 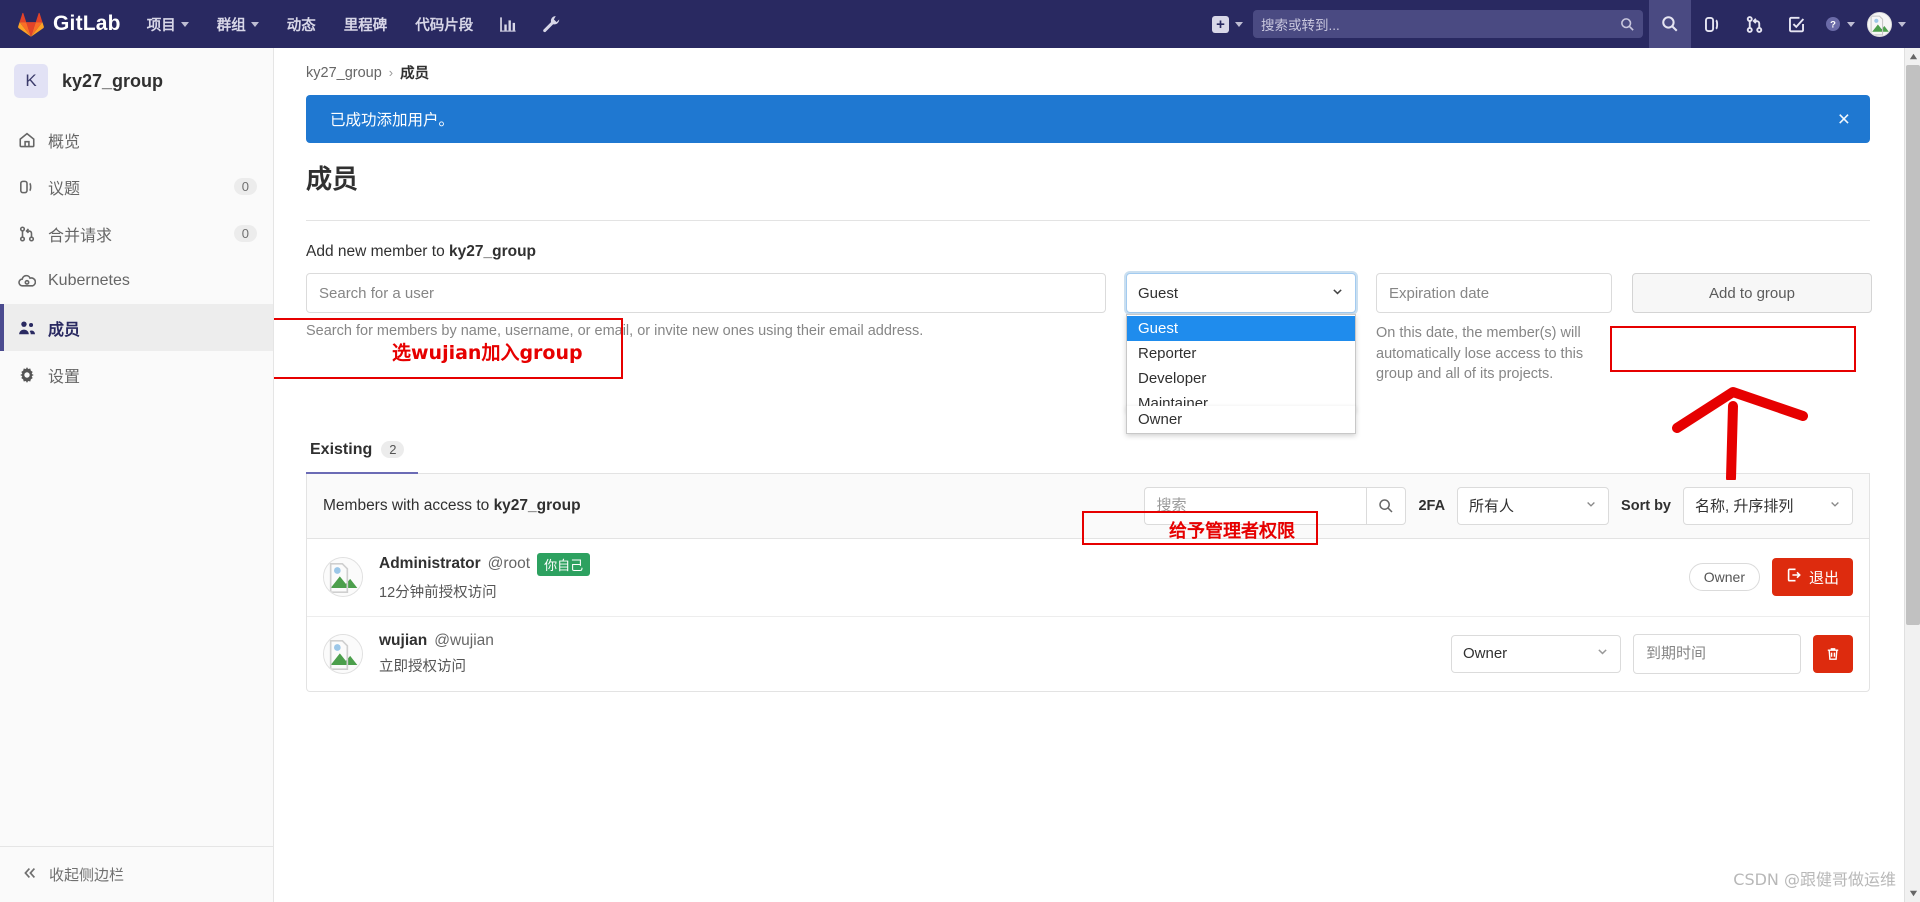 I want to click on role-dropdown-menu: Guest Reporter Developer Maintainer, so click(x=1241, y=362).